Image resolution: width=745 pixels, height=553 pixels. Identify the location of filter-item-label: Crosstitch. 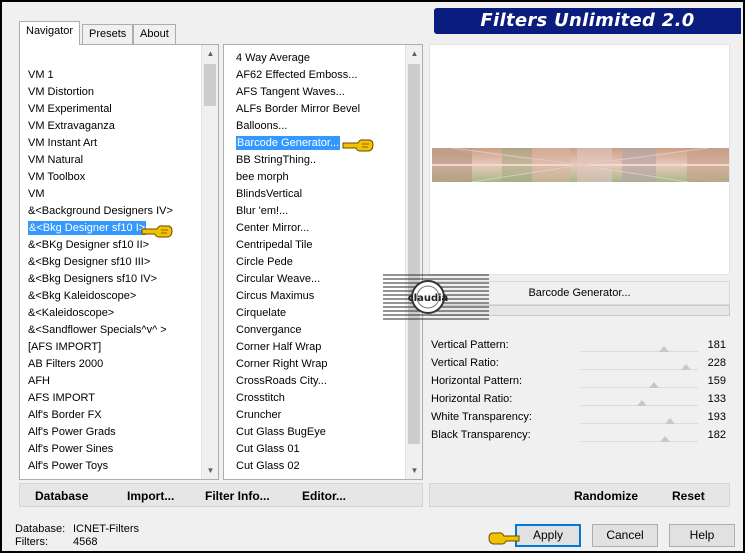
(260, 398).